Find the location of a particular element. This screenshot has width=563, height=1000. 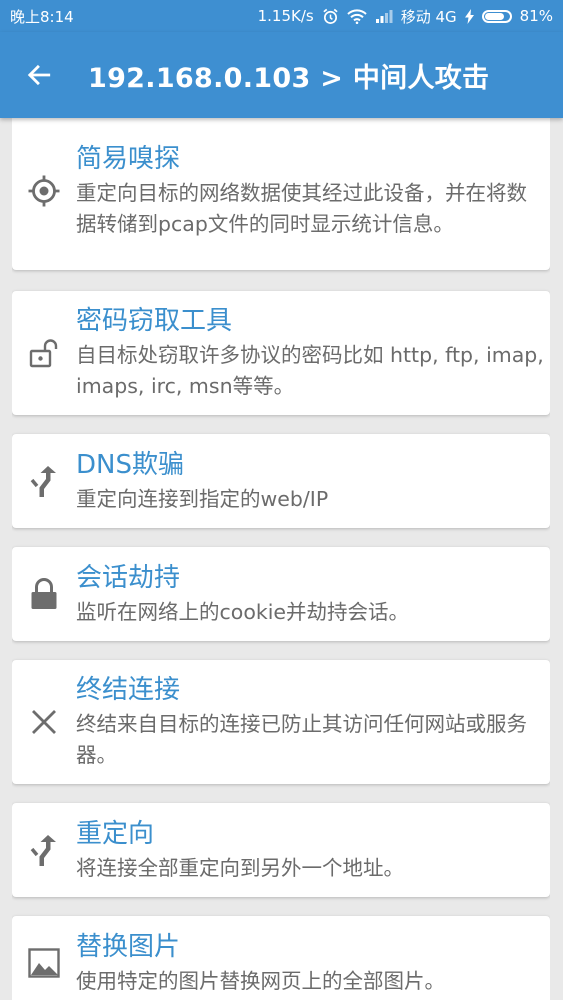

module-description: 使用特定的图片替换网页上的全部图片。 is located at coordinates (260, 980).